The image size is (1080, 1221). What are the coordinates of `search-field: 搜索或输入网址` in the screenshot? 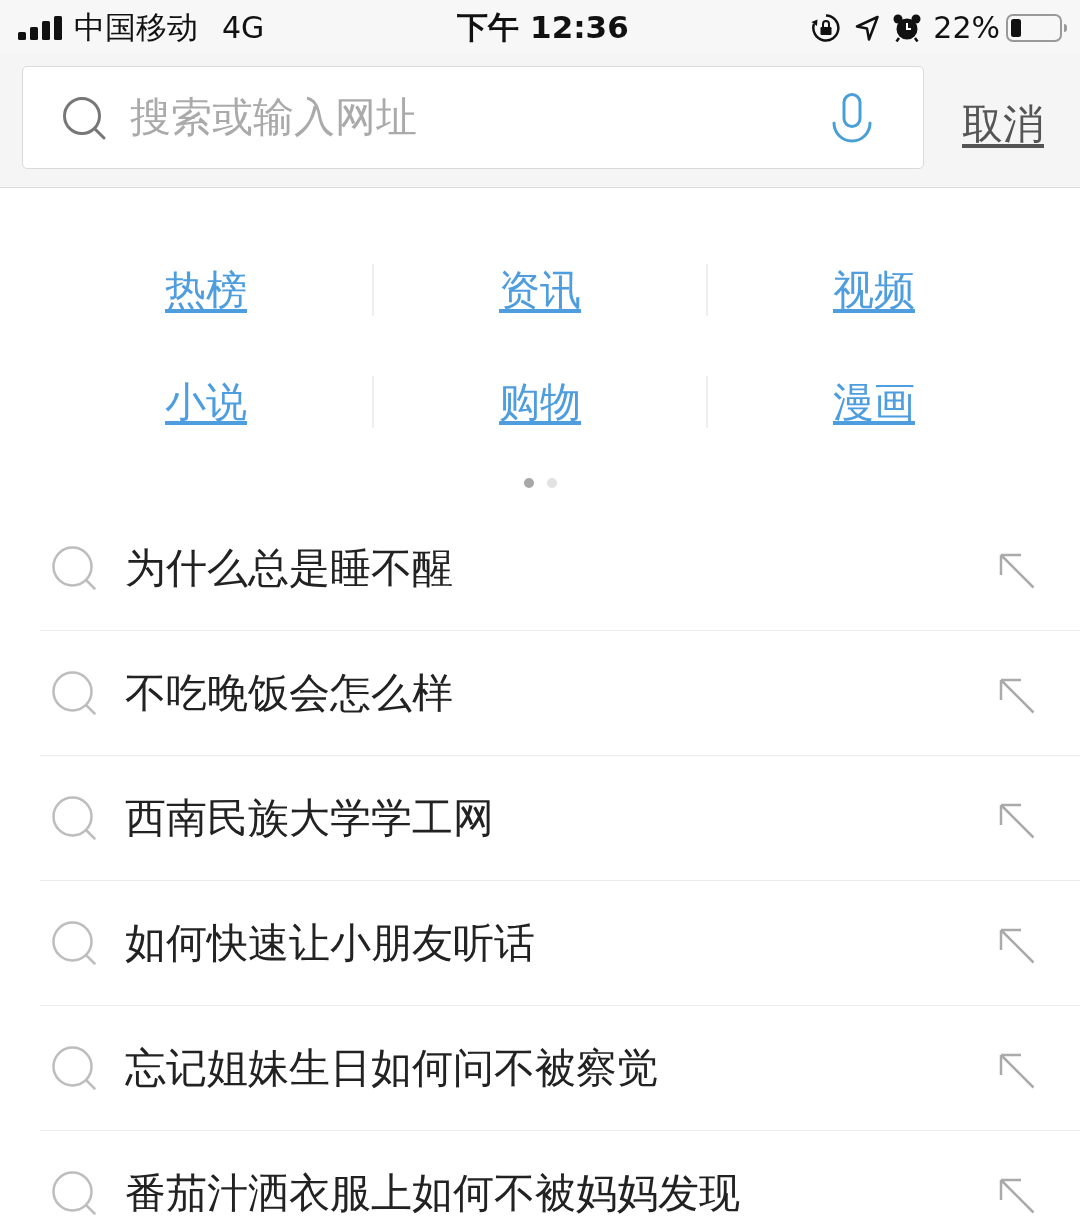 It's located at (473, 117).